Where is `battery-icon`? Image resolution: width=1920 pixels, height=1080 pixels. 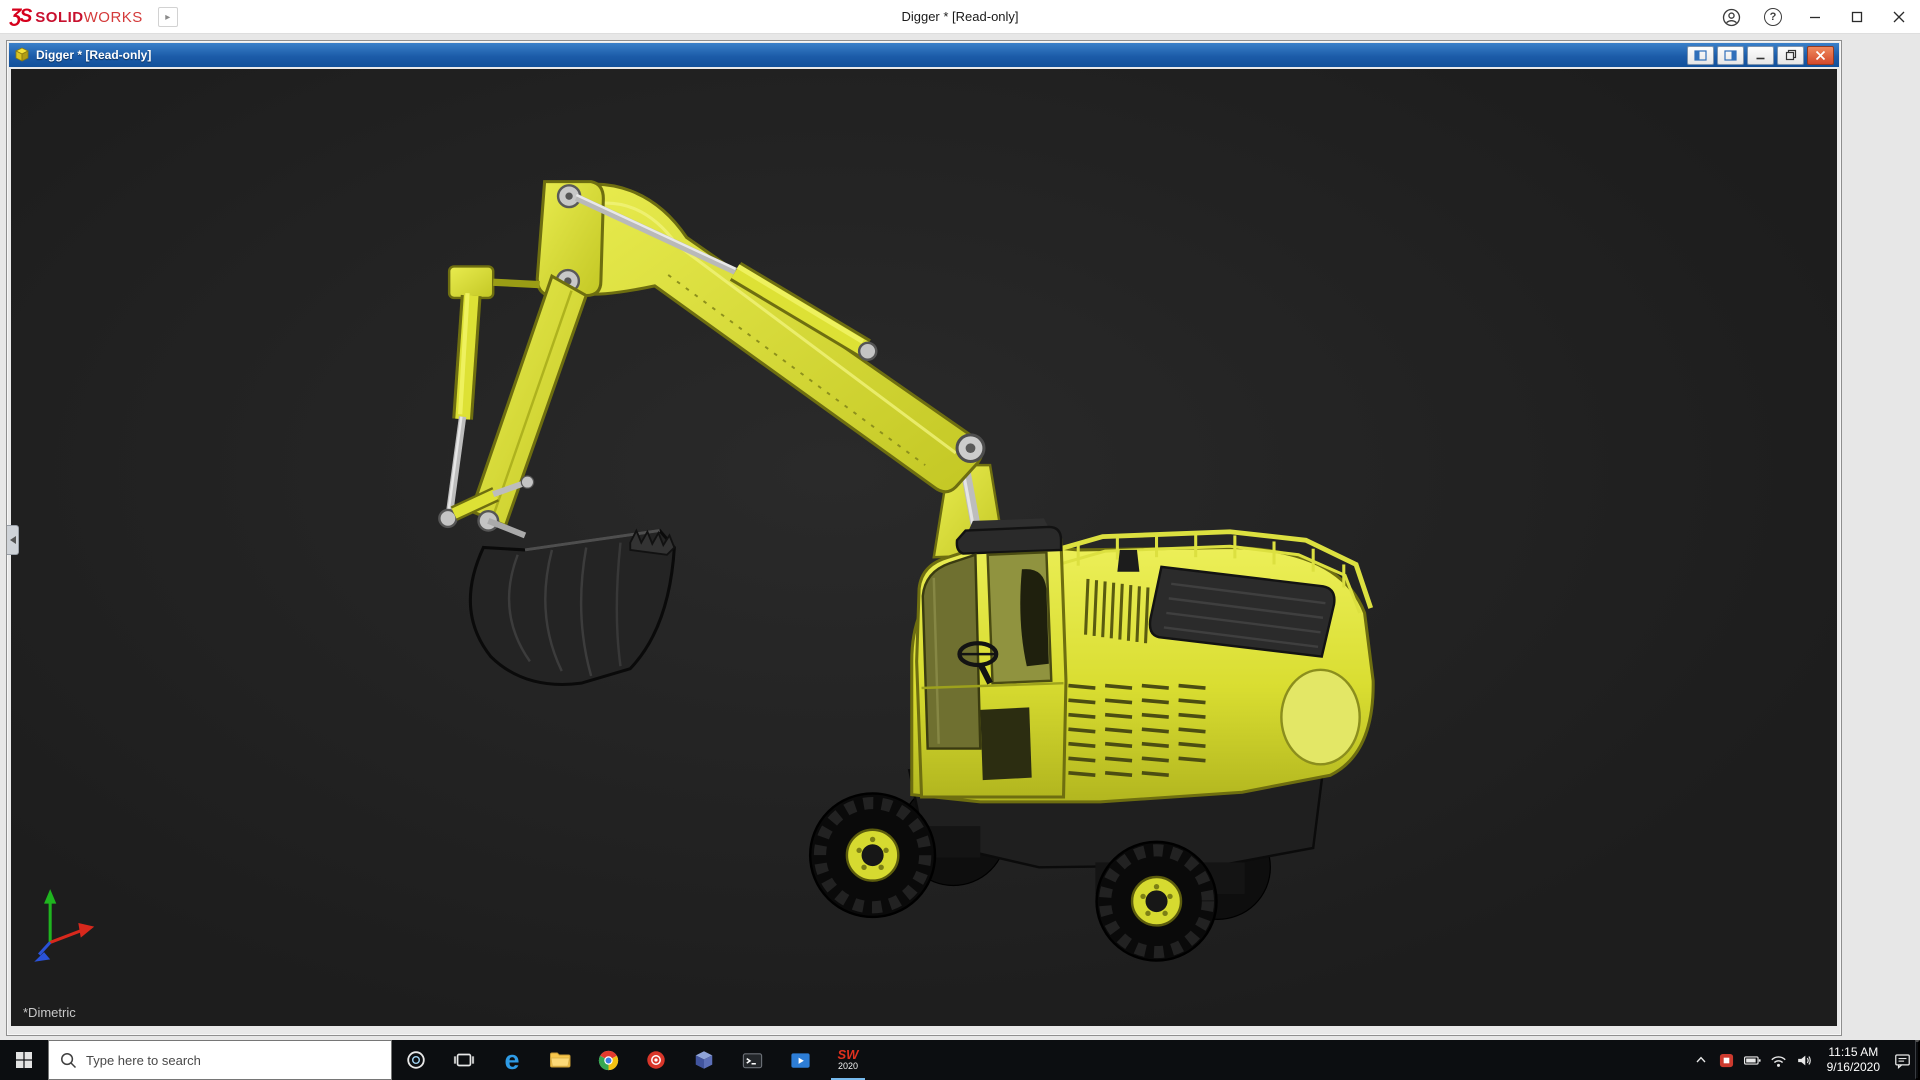 battery-icon is located at coordinates (1752, 1060).